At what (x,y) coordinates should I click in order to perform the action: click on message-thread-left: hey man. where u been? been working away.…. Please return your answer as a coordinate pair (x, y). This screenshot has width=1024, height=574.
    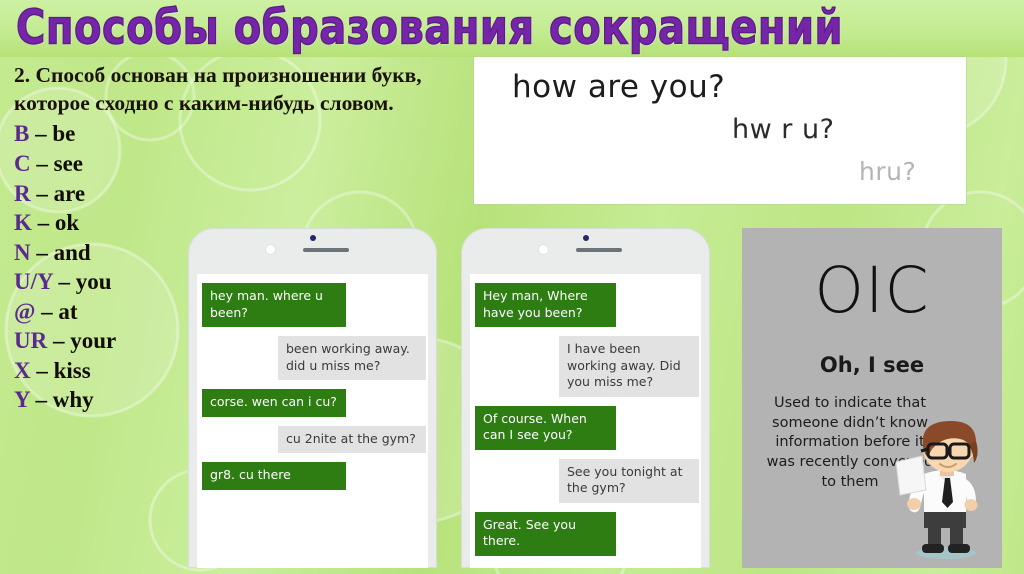
    Looking at the image, I should click on (312, 421).